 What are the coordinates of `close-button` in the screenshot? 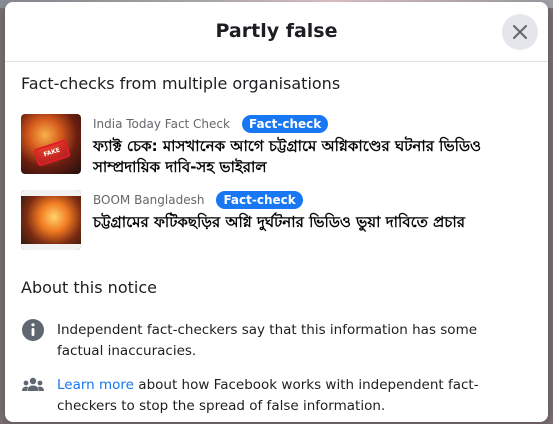 It's located at (520, 32).